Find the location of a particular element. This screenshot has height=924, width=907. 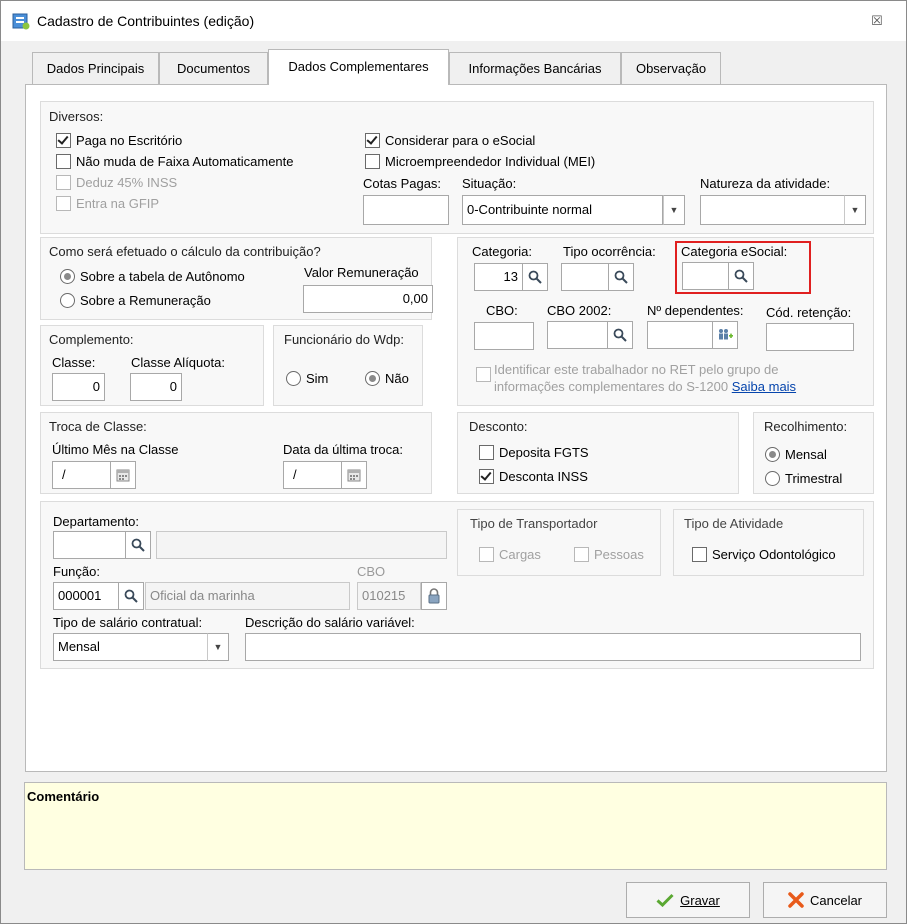

radio-tabela-autonomo: Sobre a tabela de Autônomo is located at coordinates (152, 276).